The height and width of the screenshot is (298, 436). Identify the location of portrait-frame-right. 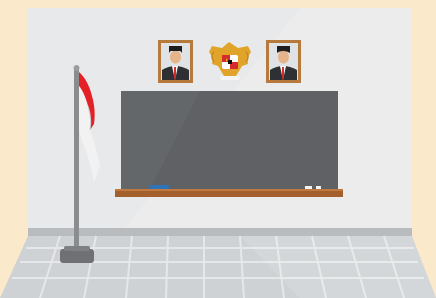
(283, 61).